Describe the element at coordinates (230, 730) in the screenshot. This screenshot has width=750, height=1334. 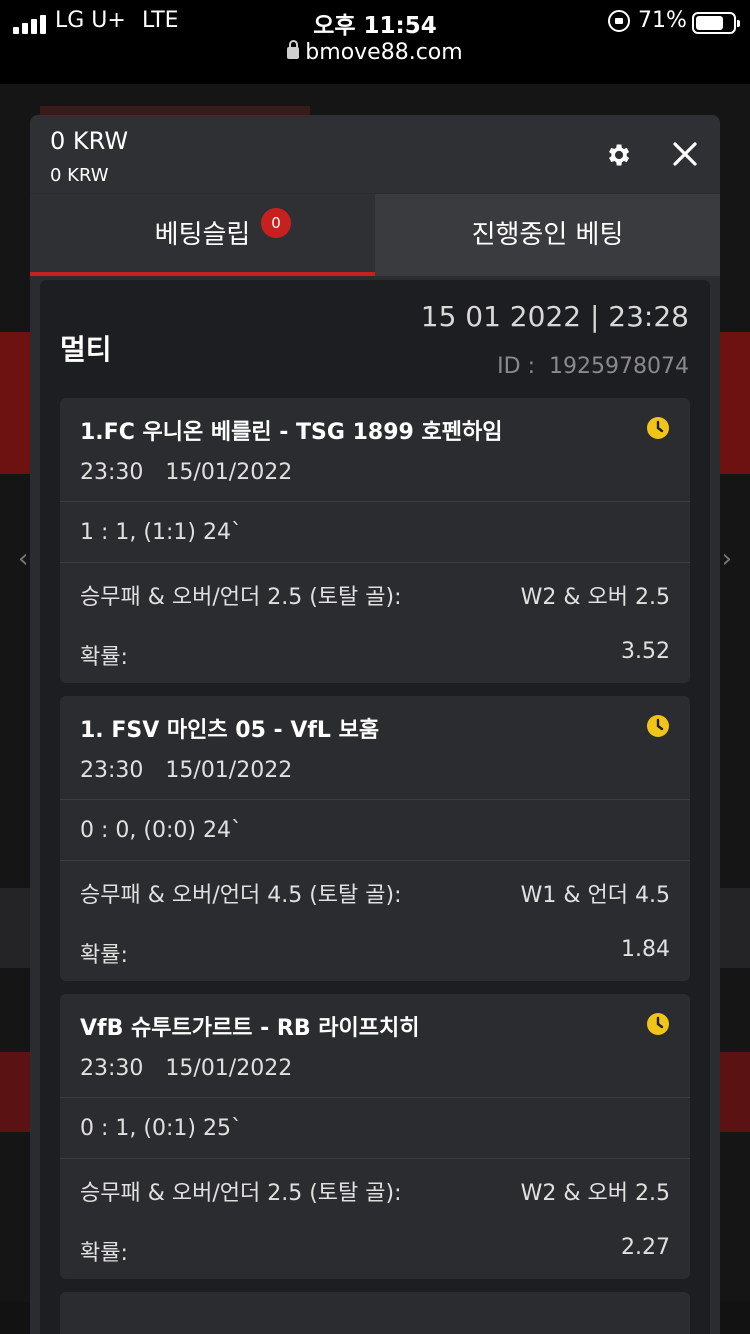
I see `match-name: 1. FSV 마인츠 05 - VfL 보훔` at that location.